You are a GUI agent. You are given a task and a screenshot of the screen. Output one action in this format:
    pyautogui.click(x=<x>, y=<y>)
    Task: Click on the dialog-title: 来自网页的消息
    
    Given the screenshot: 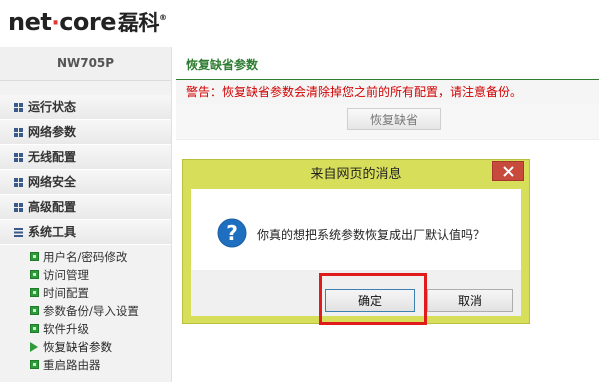 What is the action you would take?
    pyautogui.click(x=356, y=174)
    